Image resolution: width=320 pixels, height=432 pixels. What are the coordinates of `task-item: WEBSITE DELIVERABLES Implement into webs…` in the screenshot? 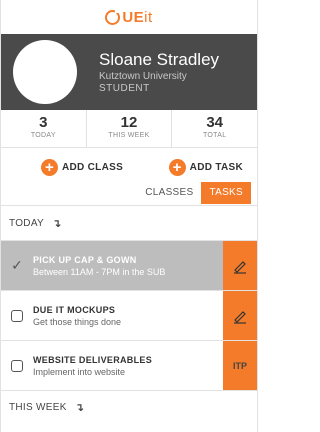 It's located at (129, 365).